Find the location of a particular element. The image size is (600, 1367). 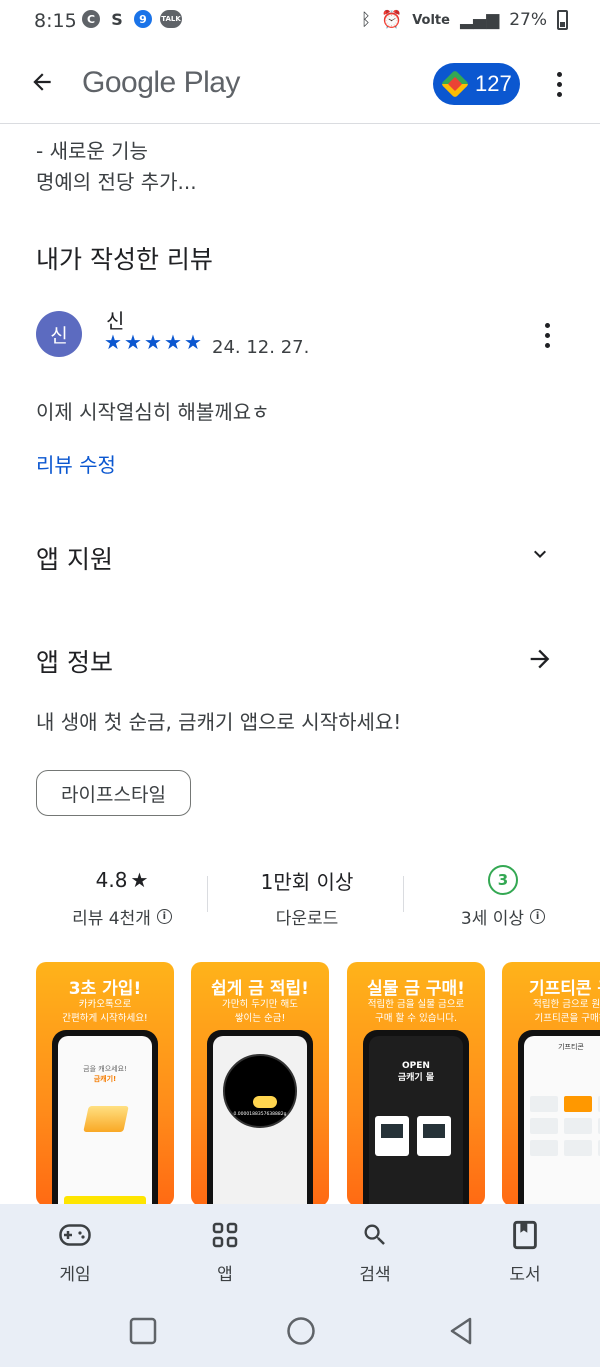

gold-counter-circle: 0.0000188357638882g is located at coordinates (260, 1091).